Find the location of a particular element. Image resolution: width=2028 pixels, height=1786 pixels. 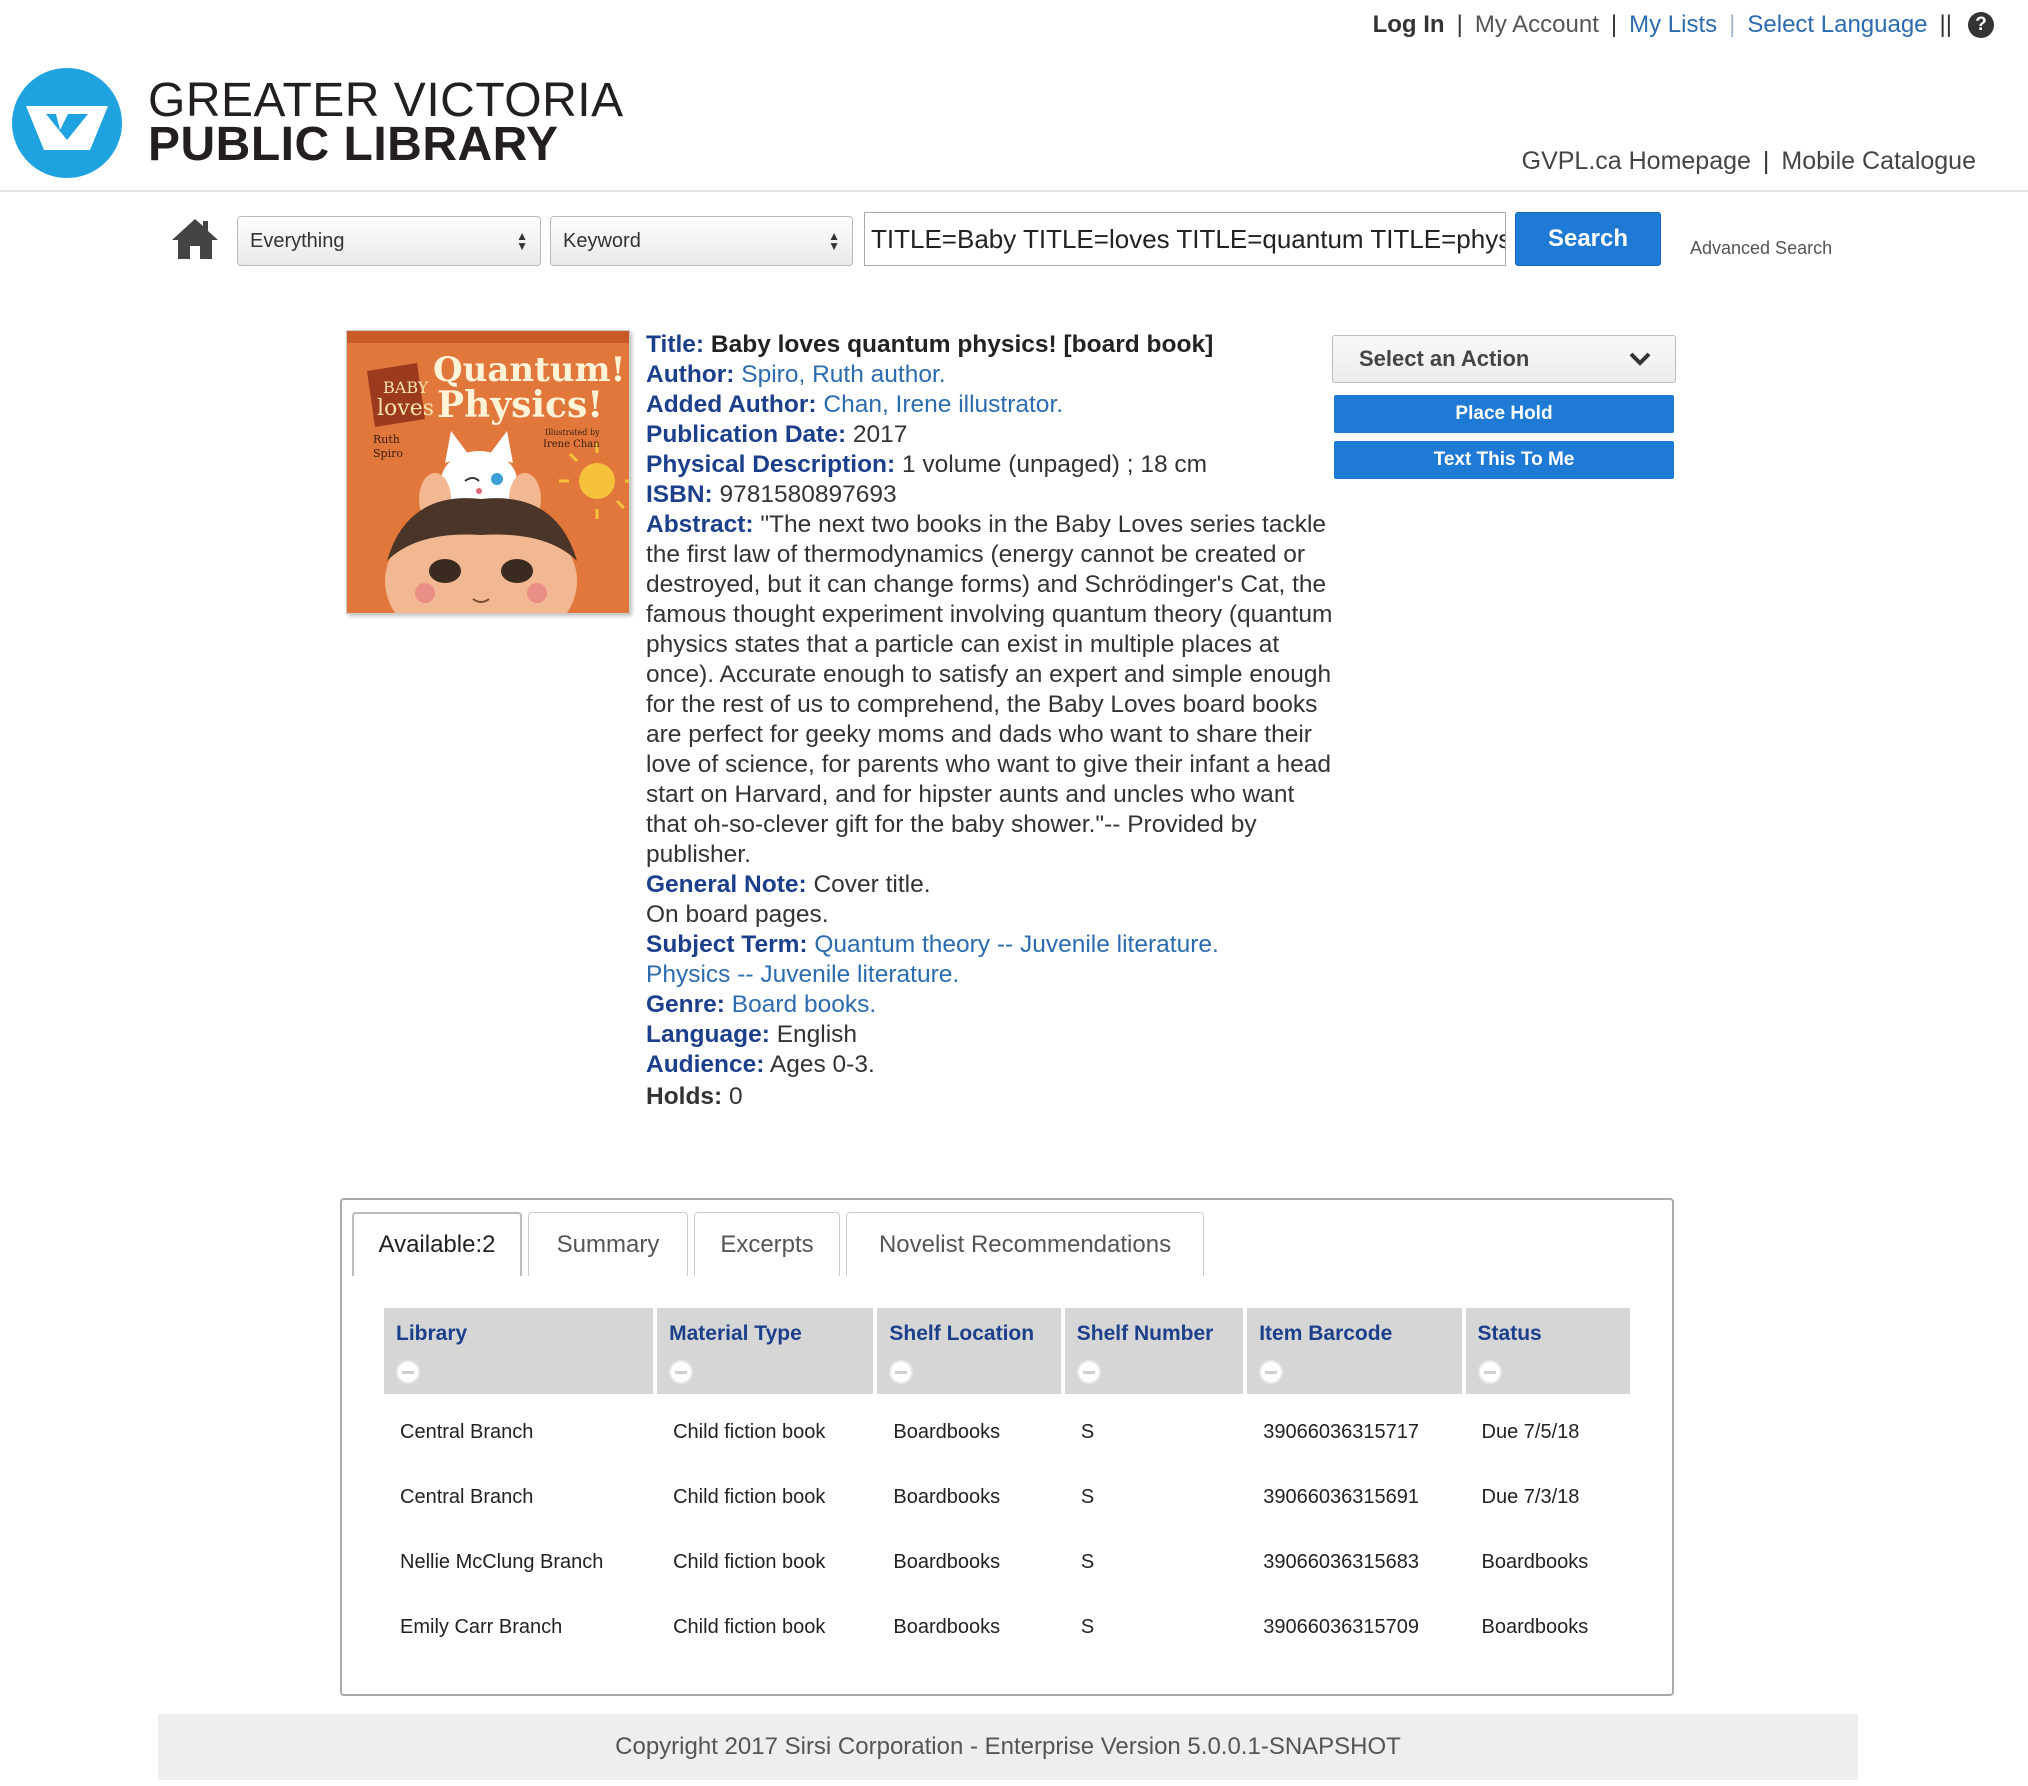

isbn-value: 9781580897693 is located at coordinates (808, 494).